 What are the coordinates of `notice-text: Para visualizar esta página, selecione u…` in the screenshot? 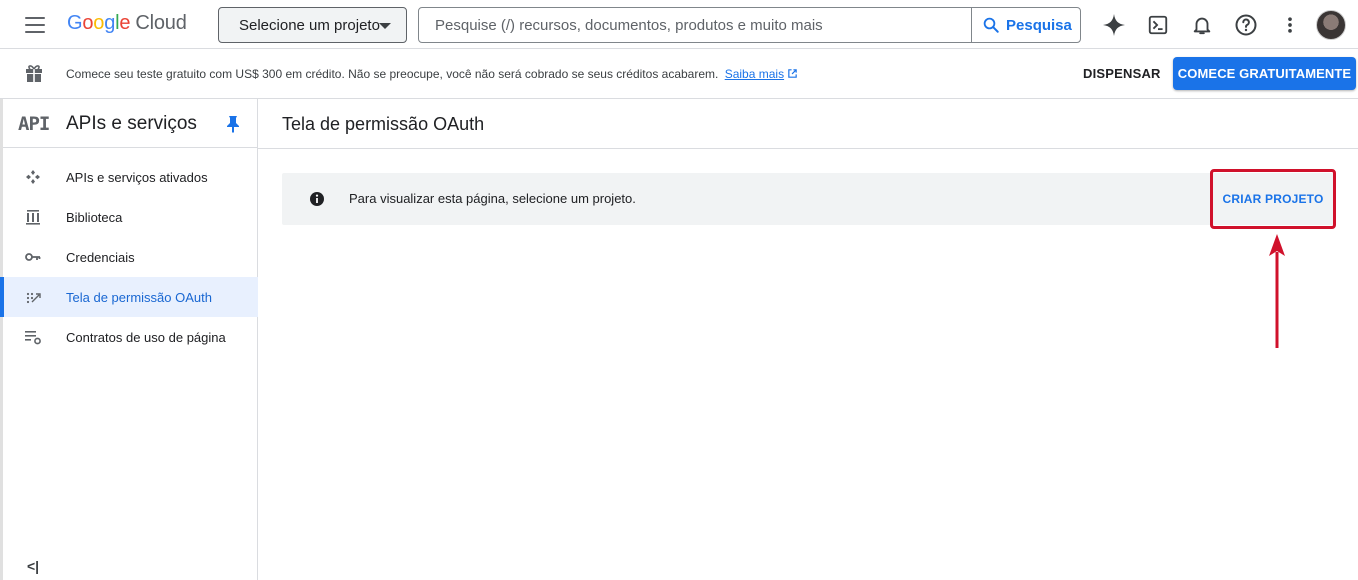 It's located at (492, 198).